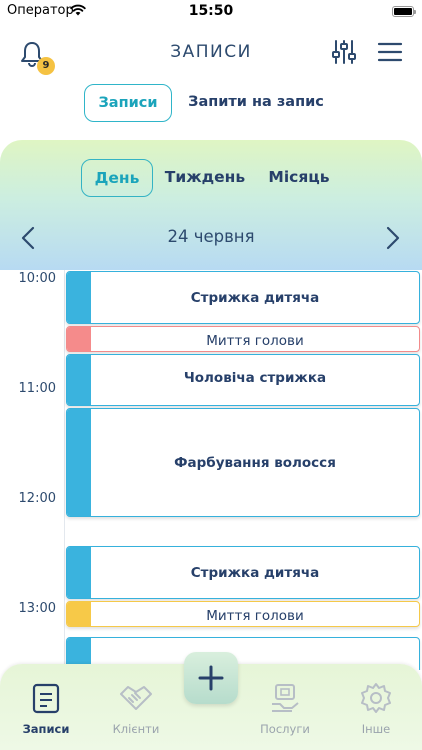  Describe the element at coordinates (255, 462) in the screenshot. I see `appointment-title: Фарбування волосся` at that location.